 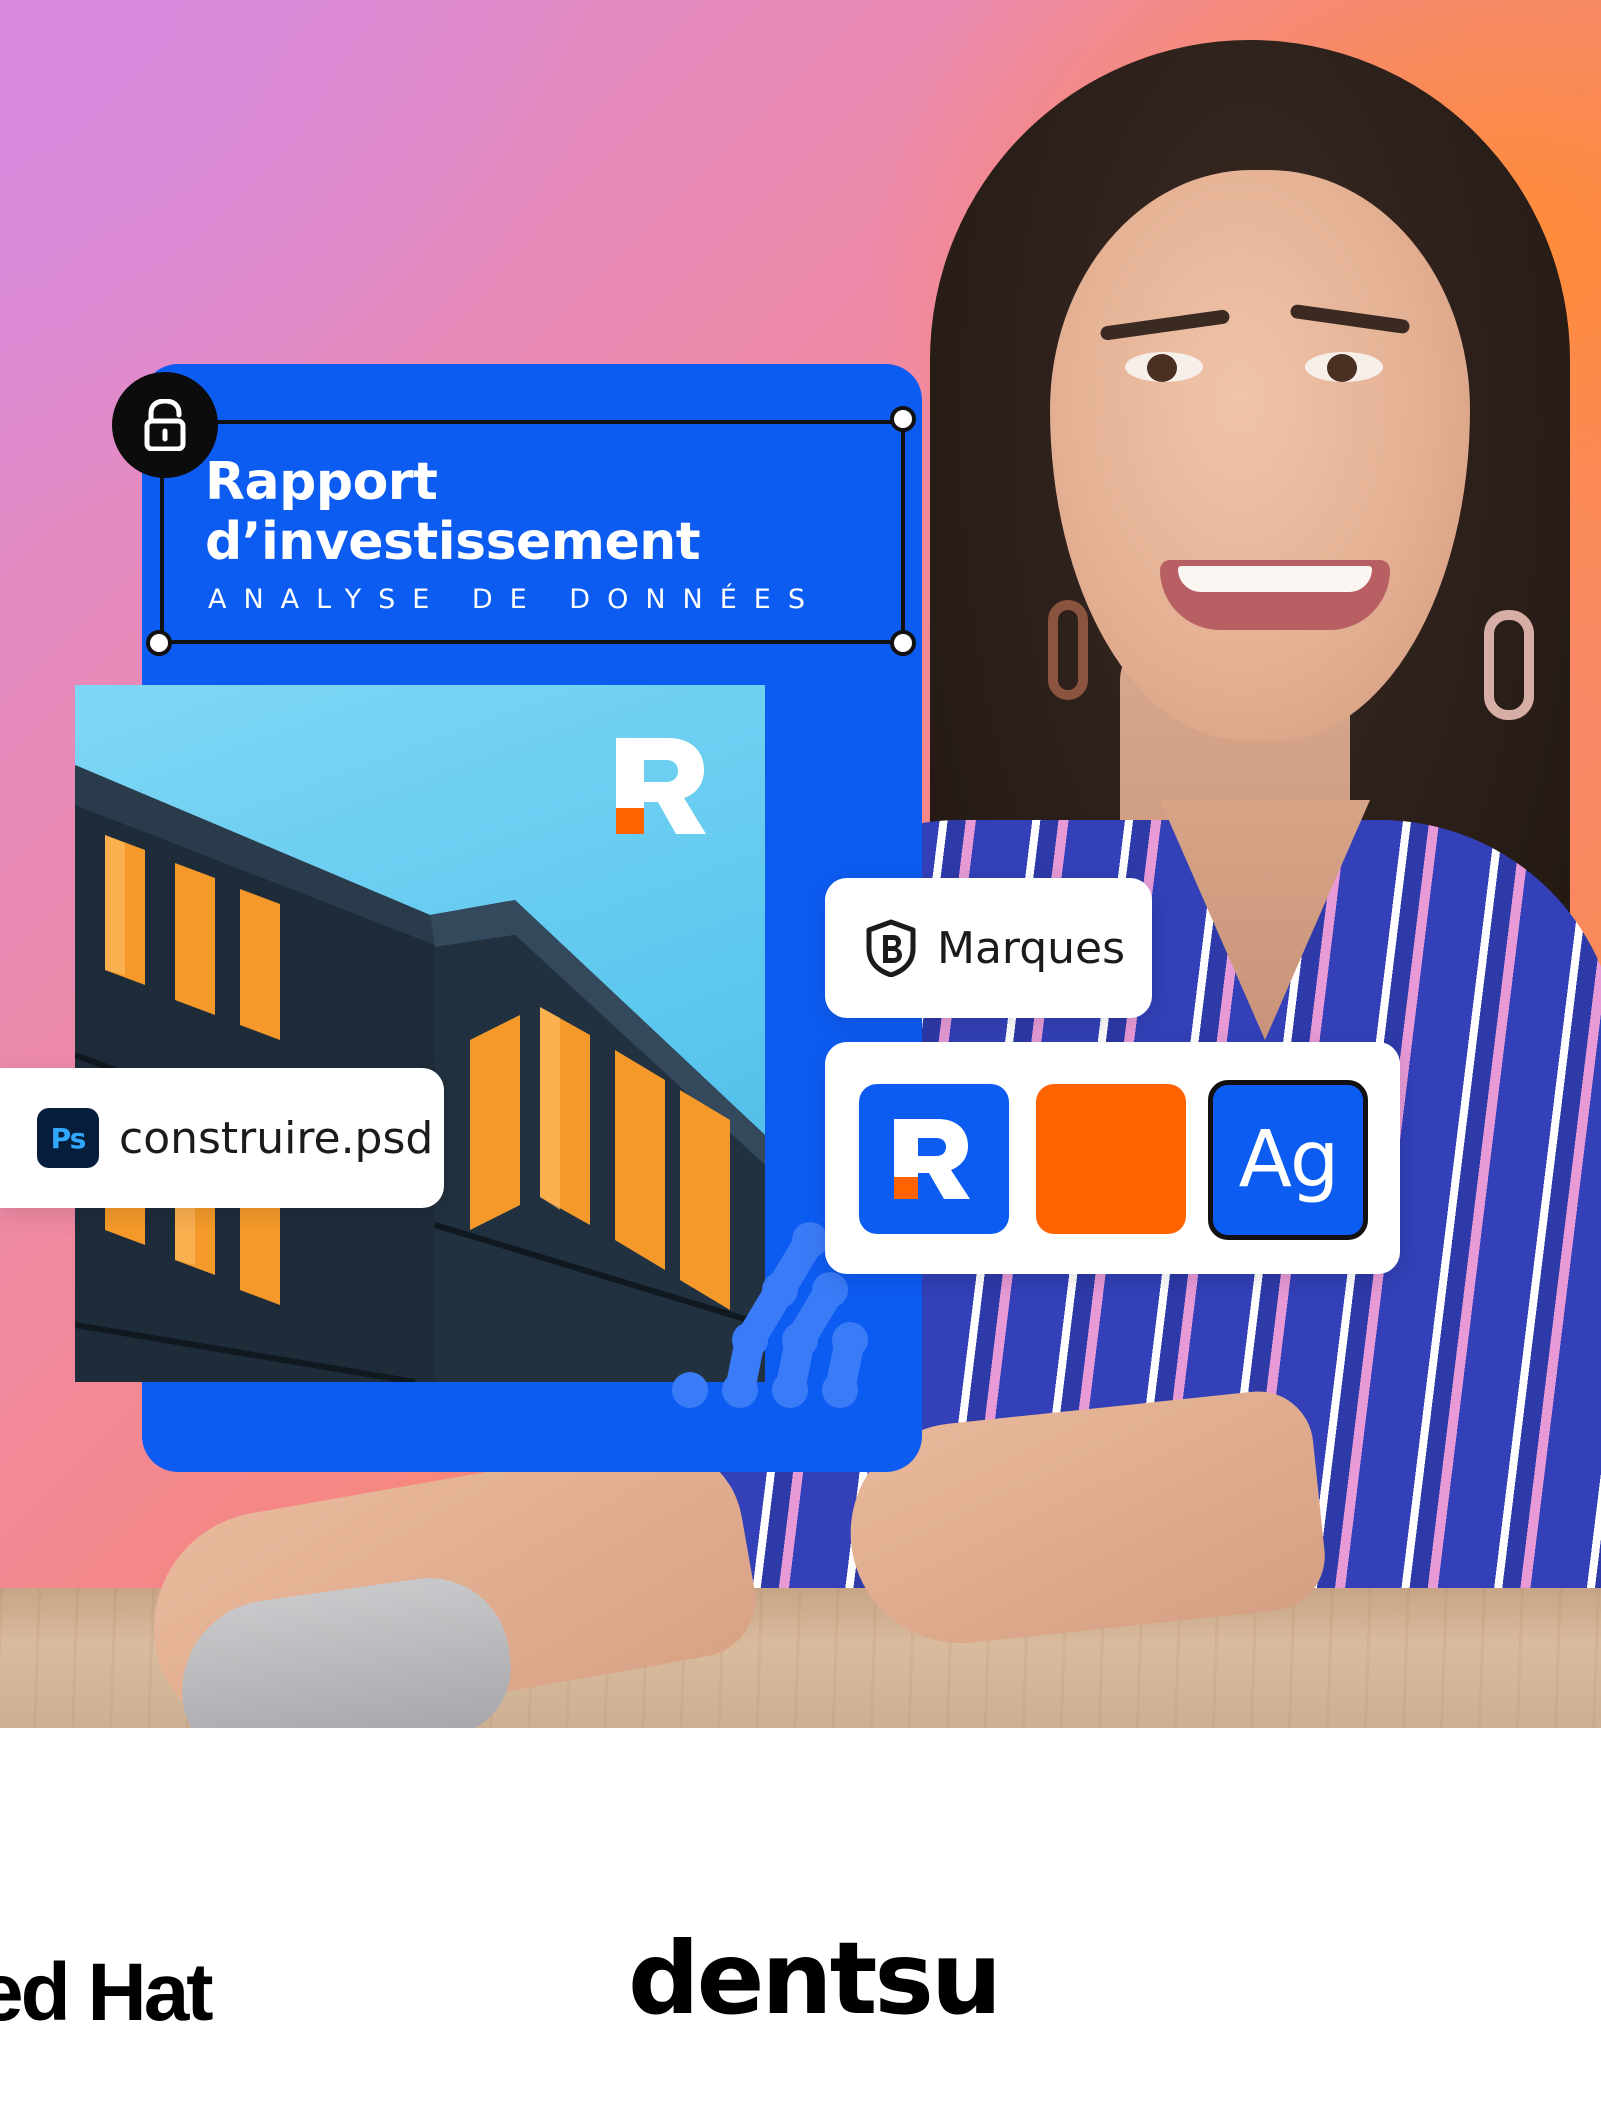 What do you see at coordinates (1275, 595) in the screenshot?
I see `smile` at bounding box center [1275, 595].